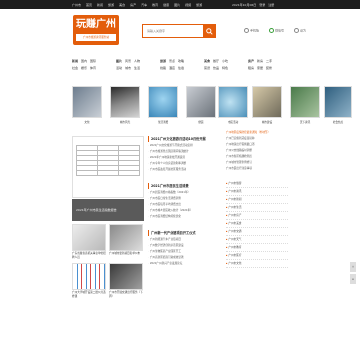 The height and width of the screenshot is (360, 360). I want to click on nav-item: 生活, so click(137, 68).